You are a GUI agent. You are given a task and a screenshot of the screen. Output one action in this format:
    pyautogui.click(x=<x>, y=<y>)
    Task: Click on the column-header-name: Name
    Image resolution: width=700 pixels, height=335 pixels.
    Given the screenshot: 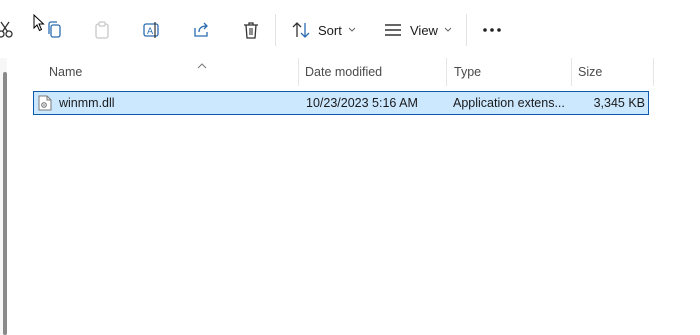 What is the action you would take?
    pyautogui.click(x=169, y=72)
    